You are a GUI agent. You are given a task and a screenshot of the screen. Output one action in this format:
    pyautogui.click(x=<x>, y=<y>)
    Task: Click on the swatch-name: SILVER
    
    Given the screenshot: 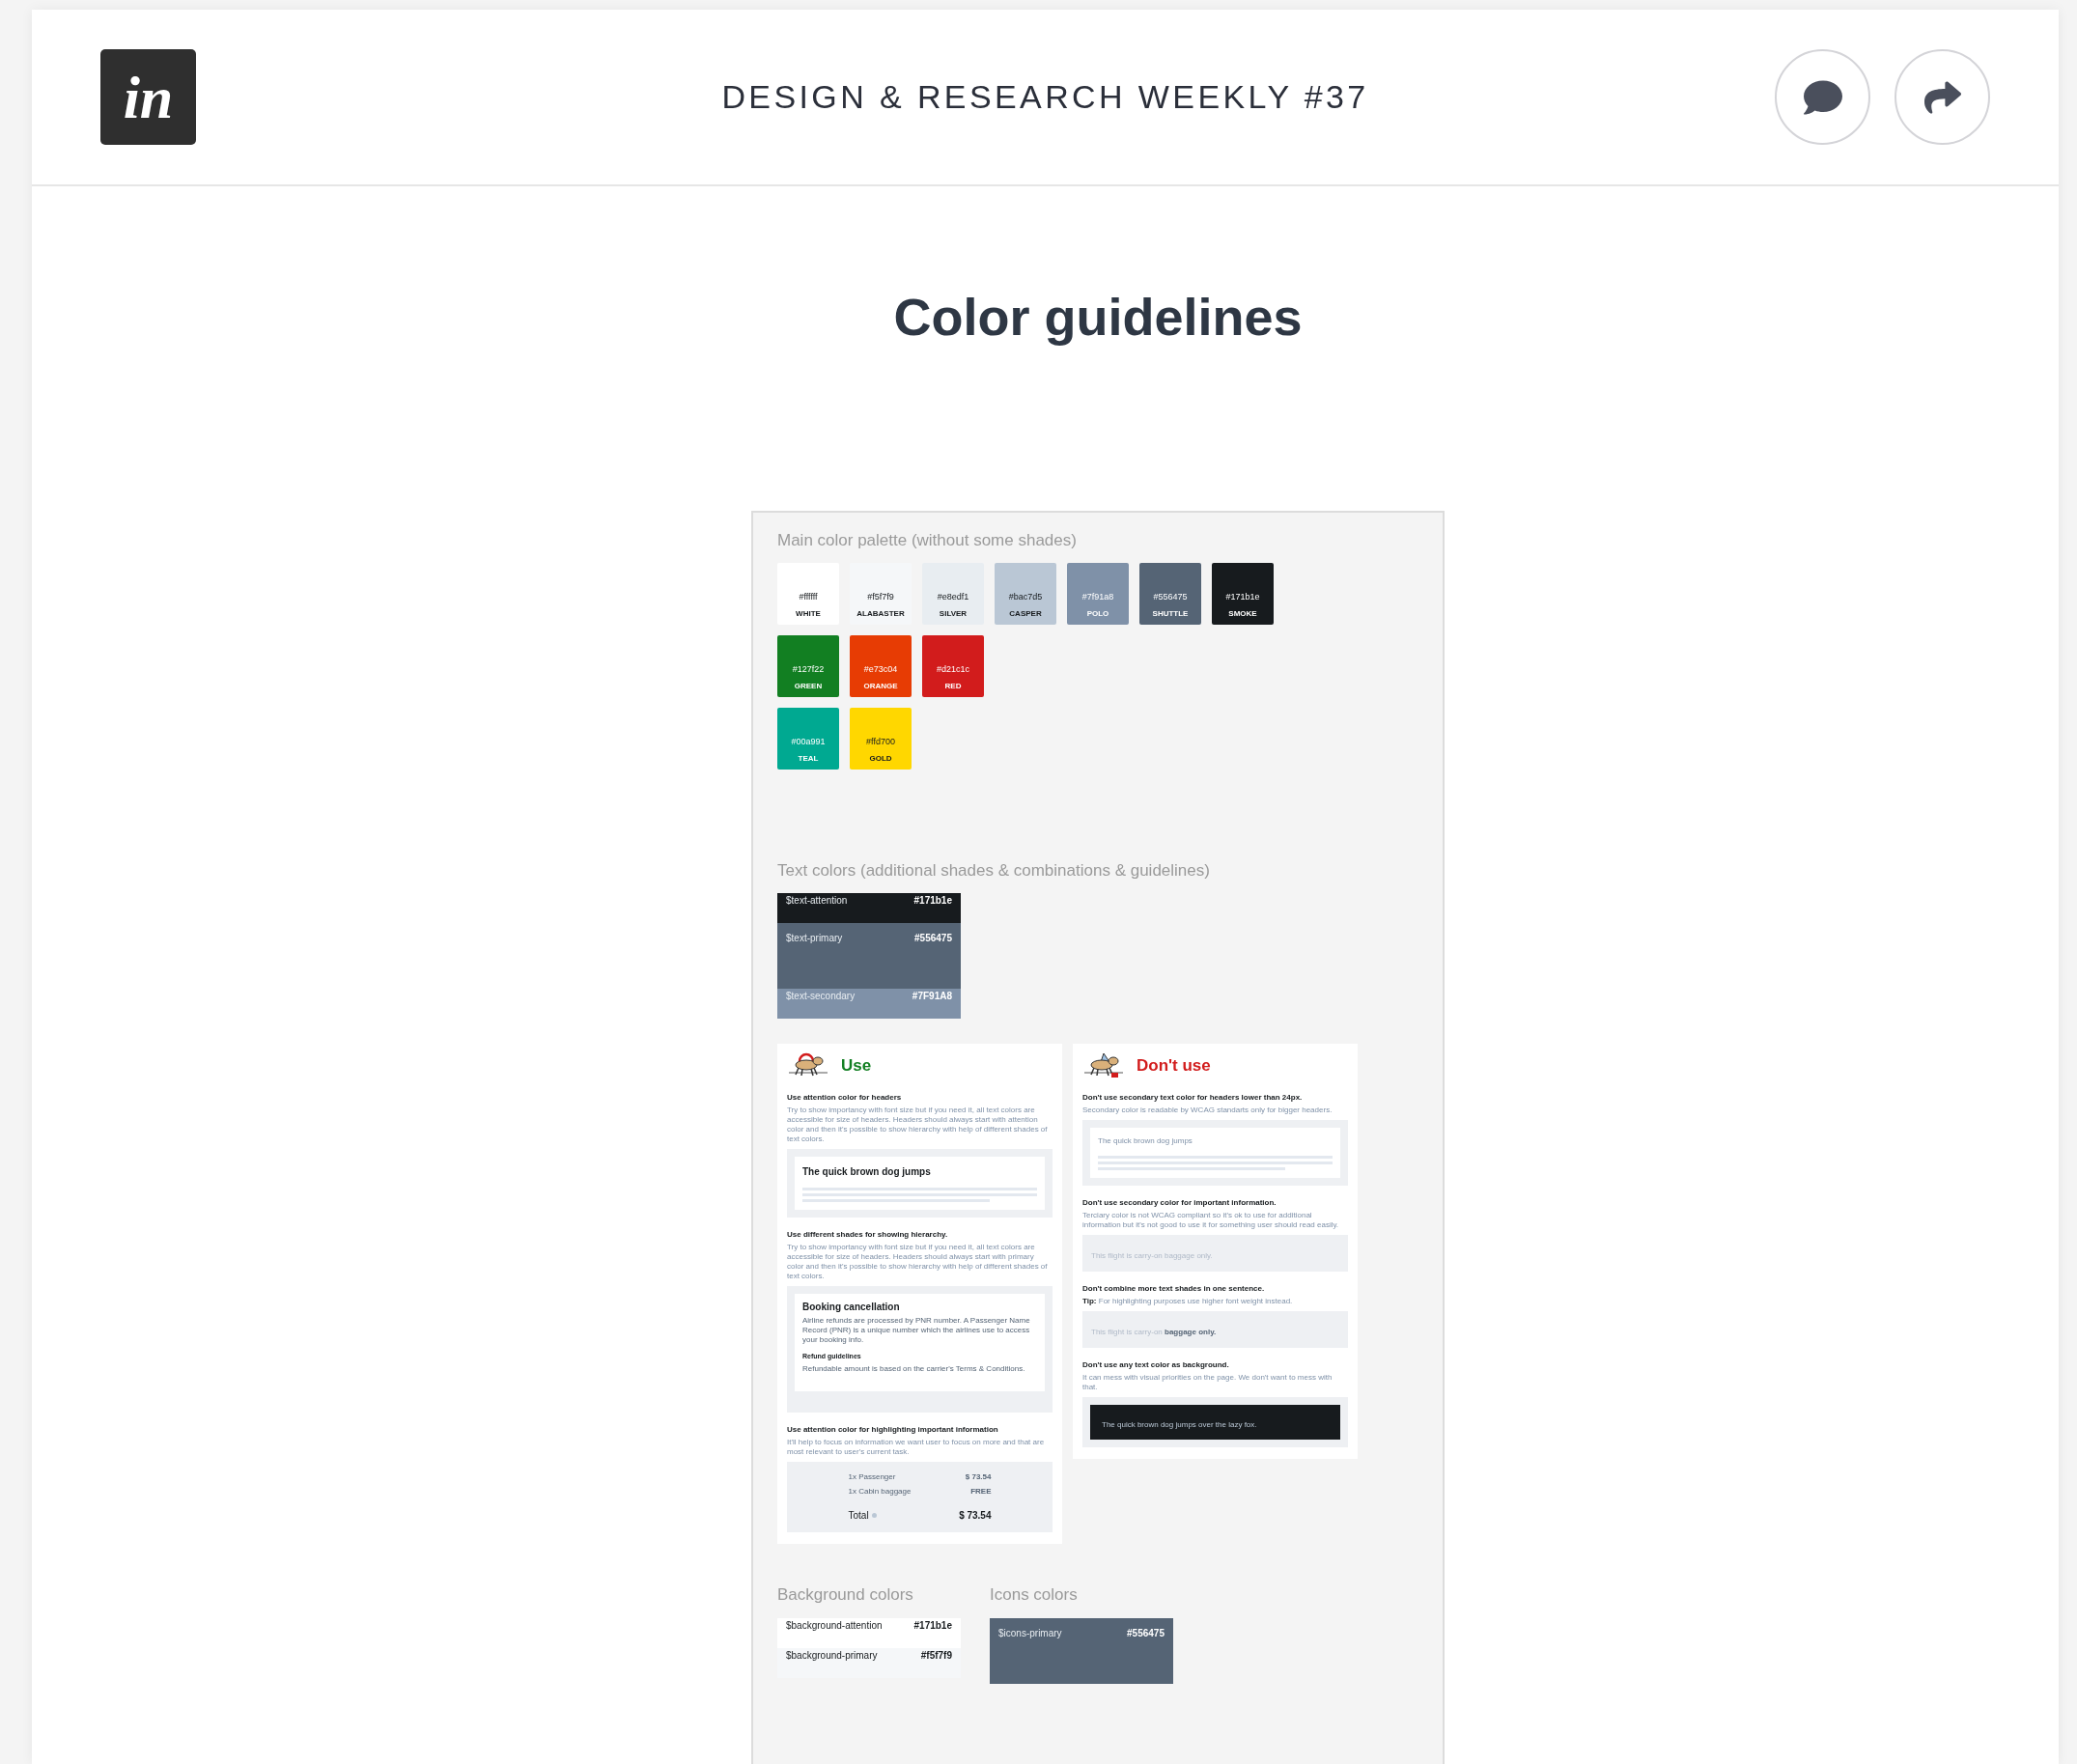 What is the action you would take?
    pyautogui.click(x=953, y=614)
    